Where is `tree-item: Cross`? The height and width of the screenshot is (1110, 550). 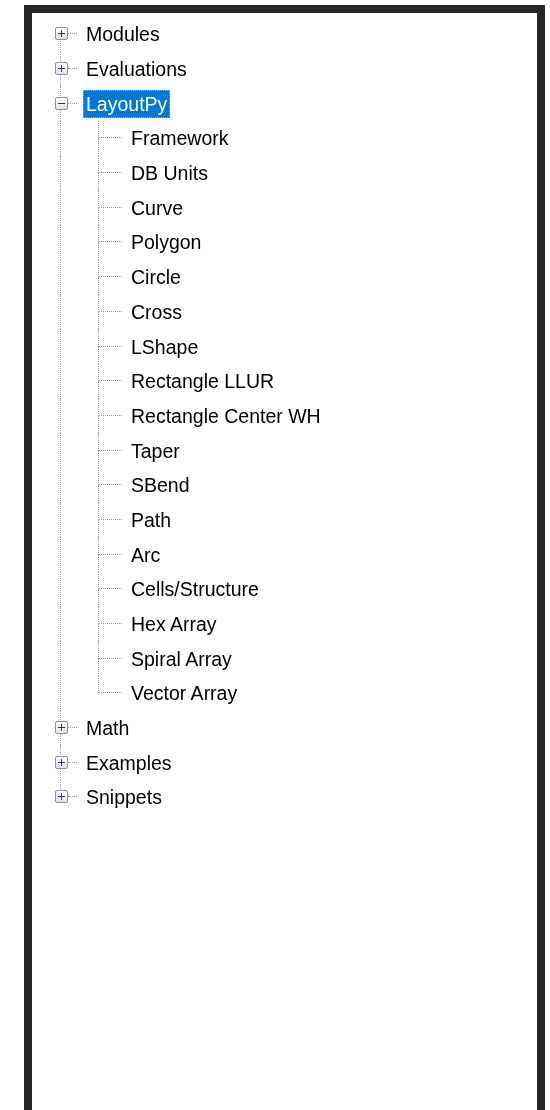
tree-item: Cross is located at coordinates (156, 311).